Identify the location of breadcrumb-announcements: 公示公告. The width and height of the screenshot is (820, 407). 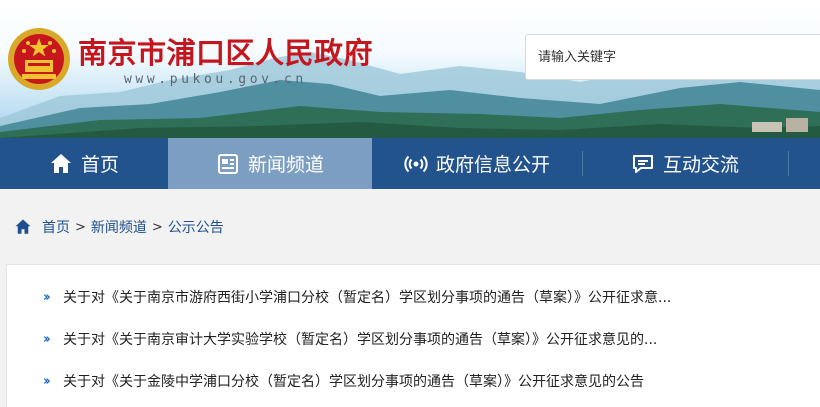
(196, 227).